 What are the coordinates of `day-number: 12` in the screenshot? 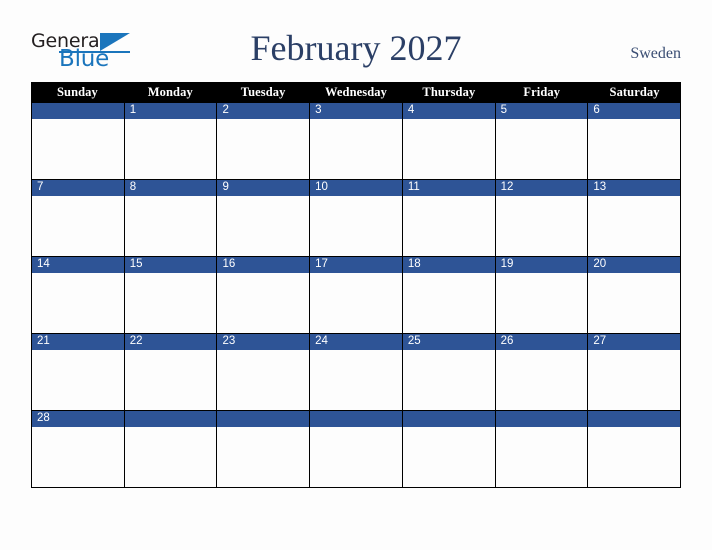 It's located at (507, 187).